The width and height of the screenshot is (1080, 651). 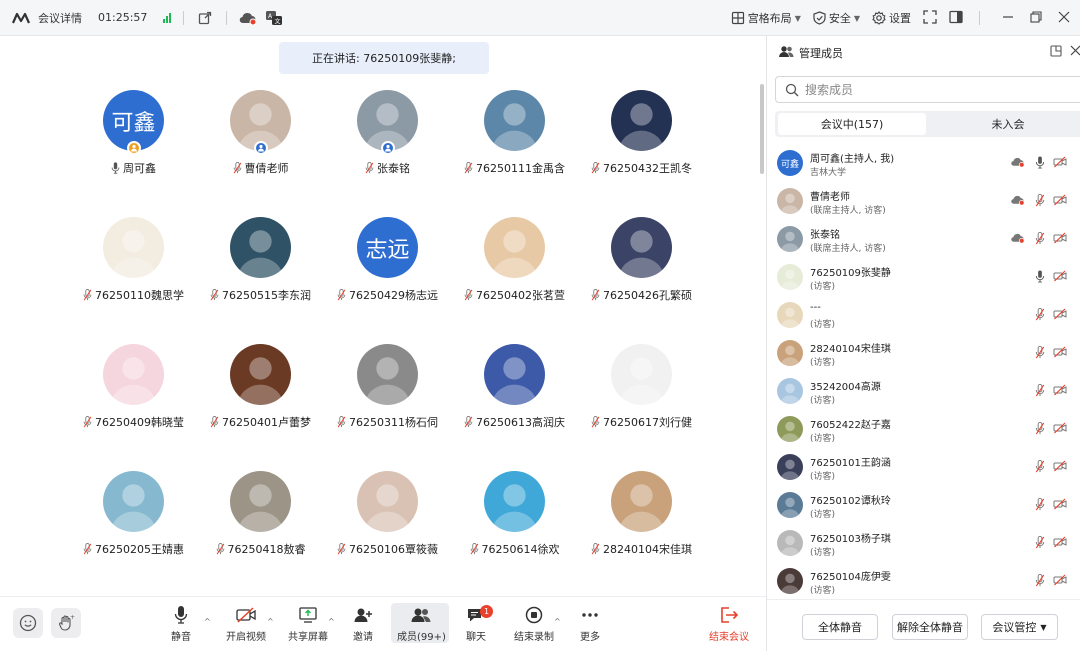 What do you see at coordinates (1056, 52) in the screenshot?
I see `popout-panel-icon` at bounding box center [1056, 52].